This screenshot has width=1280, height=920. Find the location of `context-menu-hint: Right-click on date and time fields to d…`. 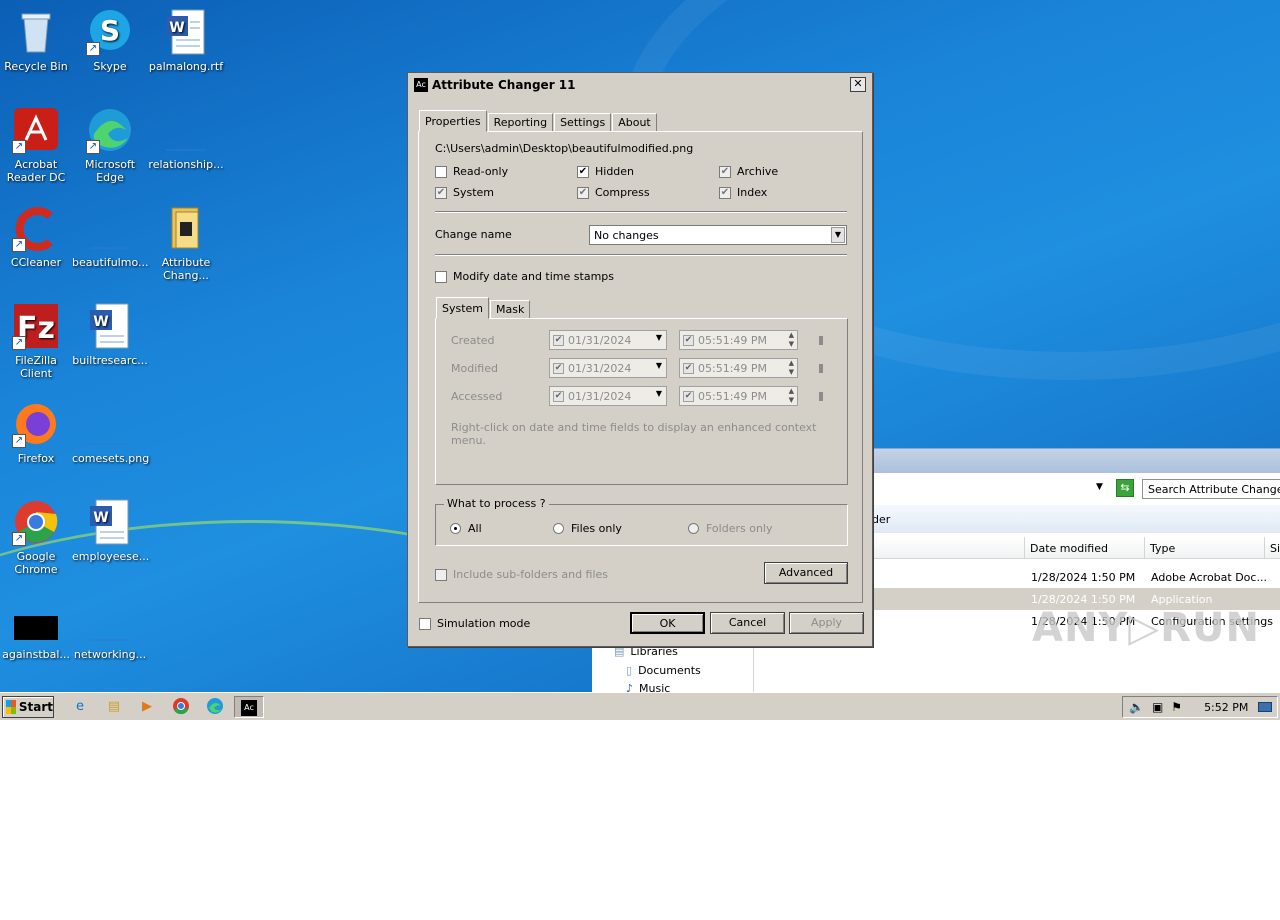

context-menu-hint: Right-click on date and time fields to d… is located at coordinates (634, 434).